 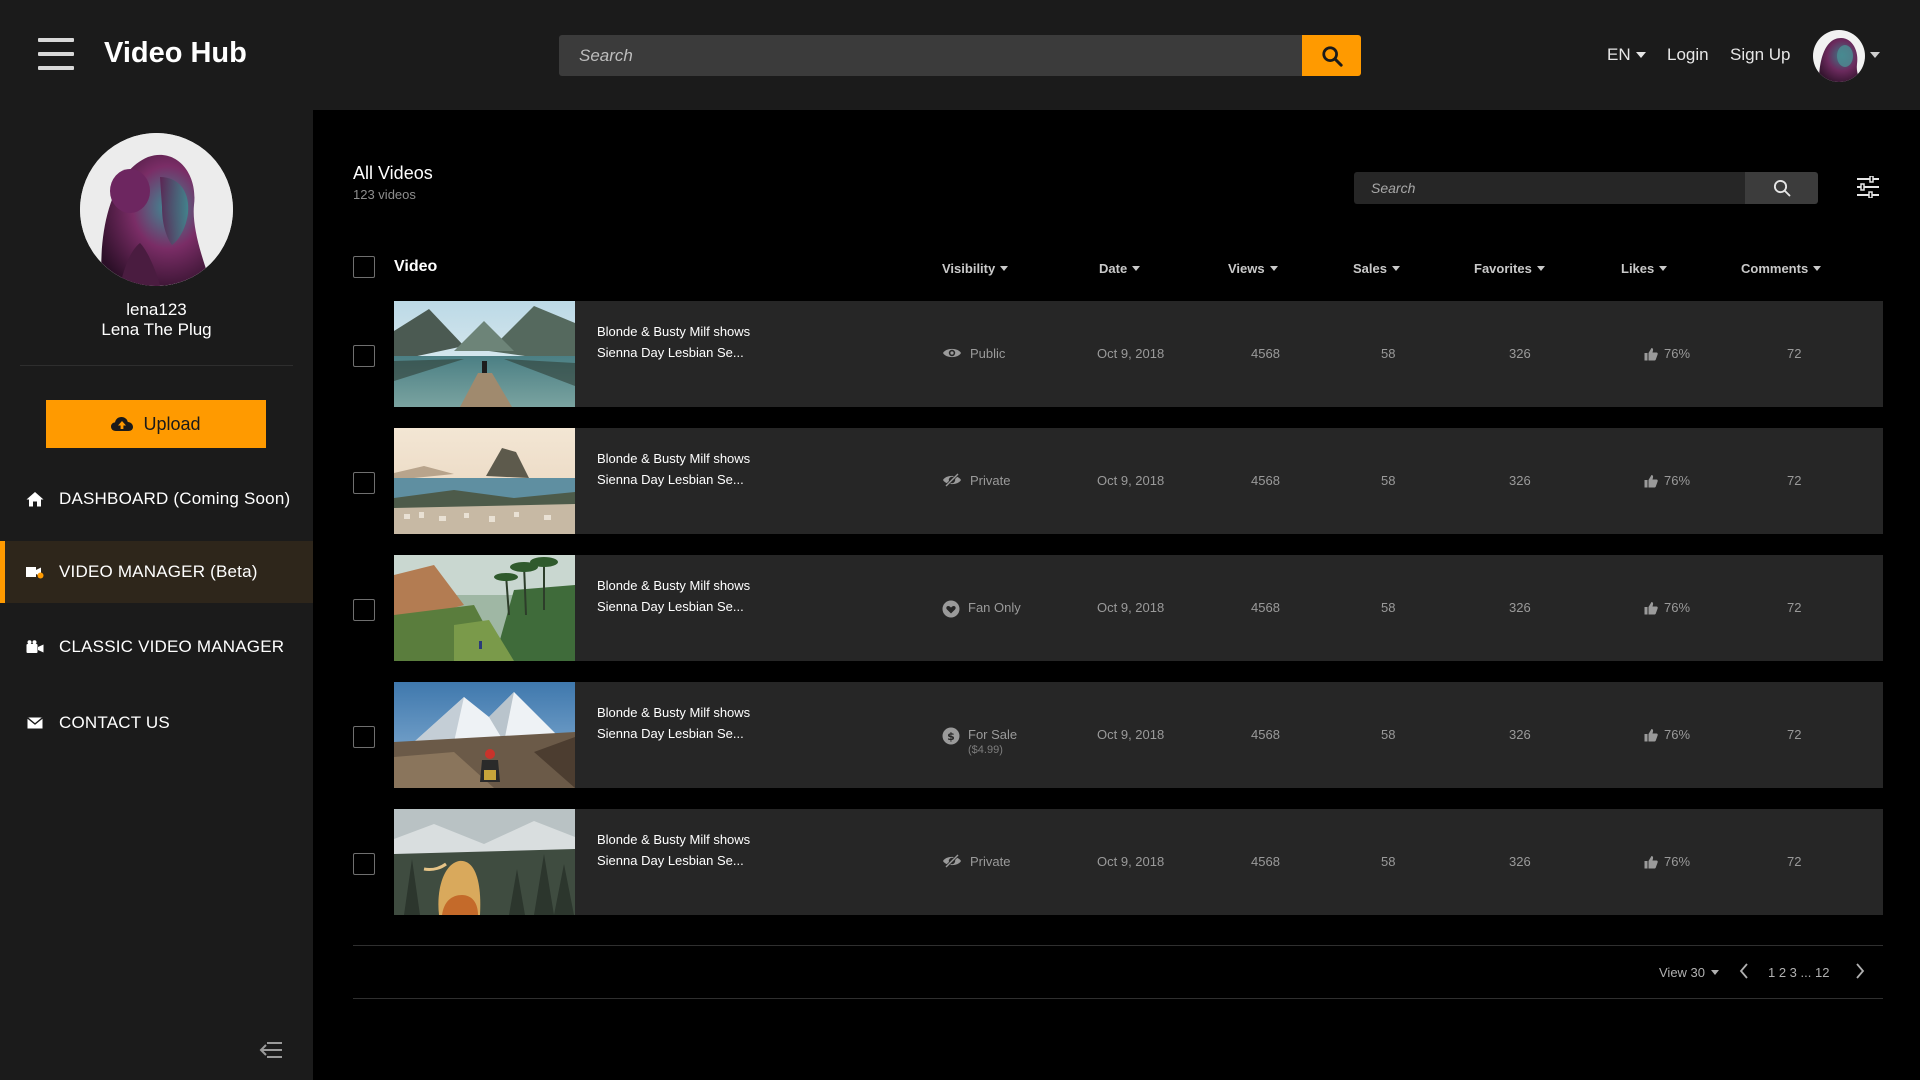 What do you see at coordinates (1744, 973) in the screenshot?
I see `previous-page-icon` at bounding box center [1744, 973].